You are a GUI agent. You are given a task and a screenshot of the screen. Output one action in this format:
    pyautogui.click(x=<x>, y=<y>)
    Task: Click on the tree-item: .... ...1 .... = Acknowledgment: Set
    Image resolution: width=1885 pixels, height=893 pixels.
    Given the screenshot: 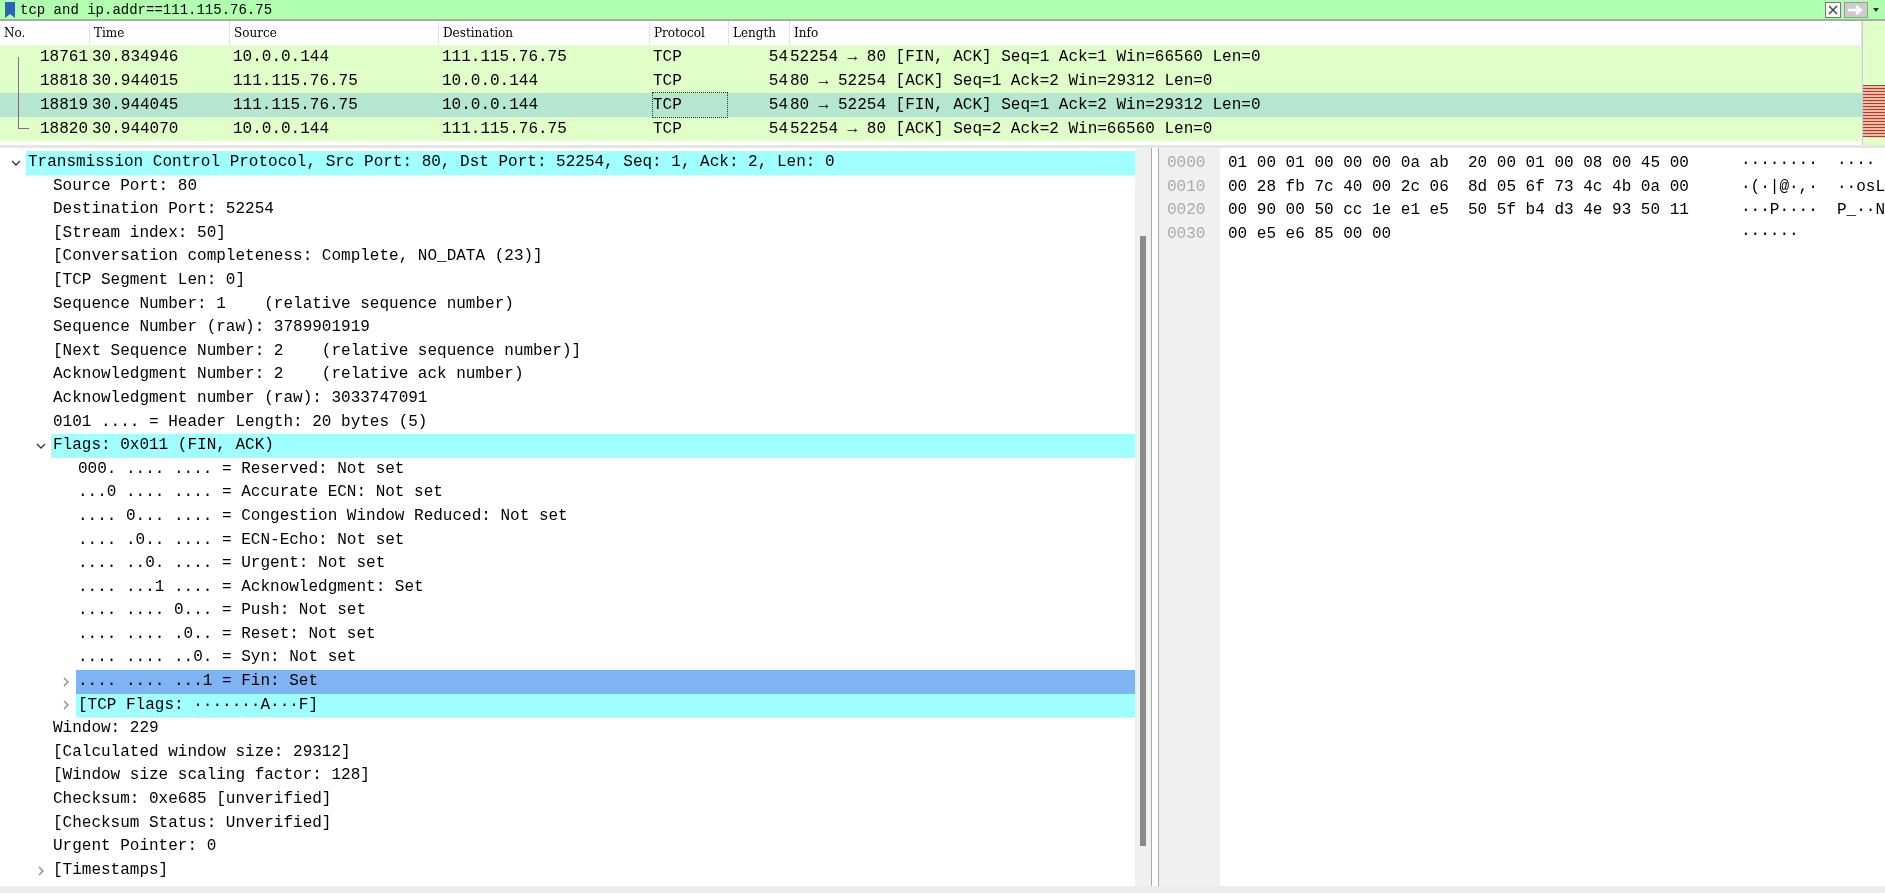 What is the action you would take?
    pyautogui.click(x=606, y=587)
    